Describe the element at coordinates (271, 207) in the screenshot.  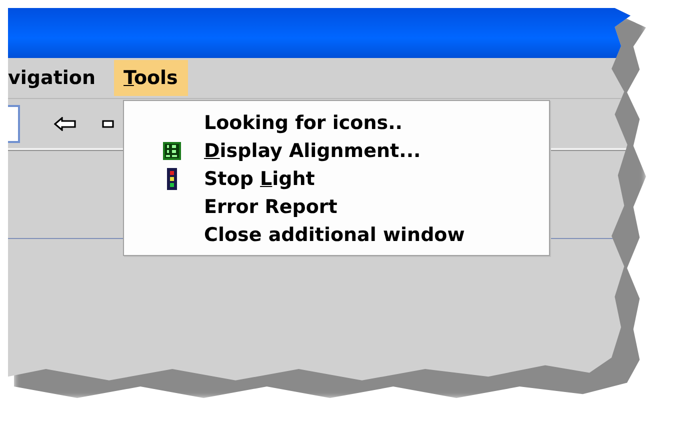
I see `menu-item: Error Report` at that location.